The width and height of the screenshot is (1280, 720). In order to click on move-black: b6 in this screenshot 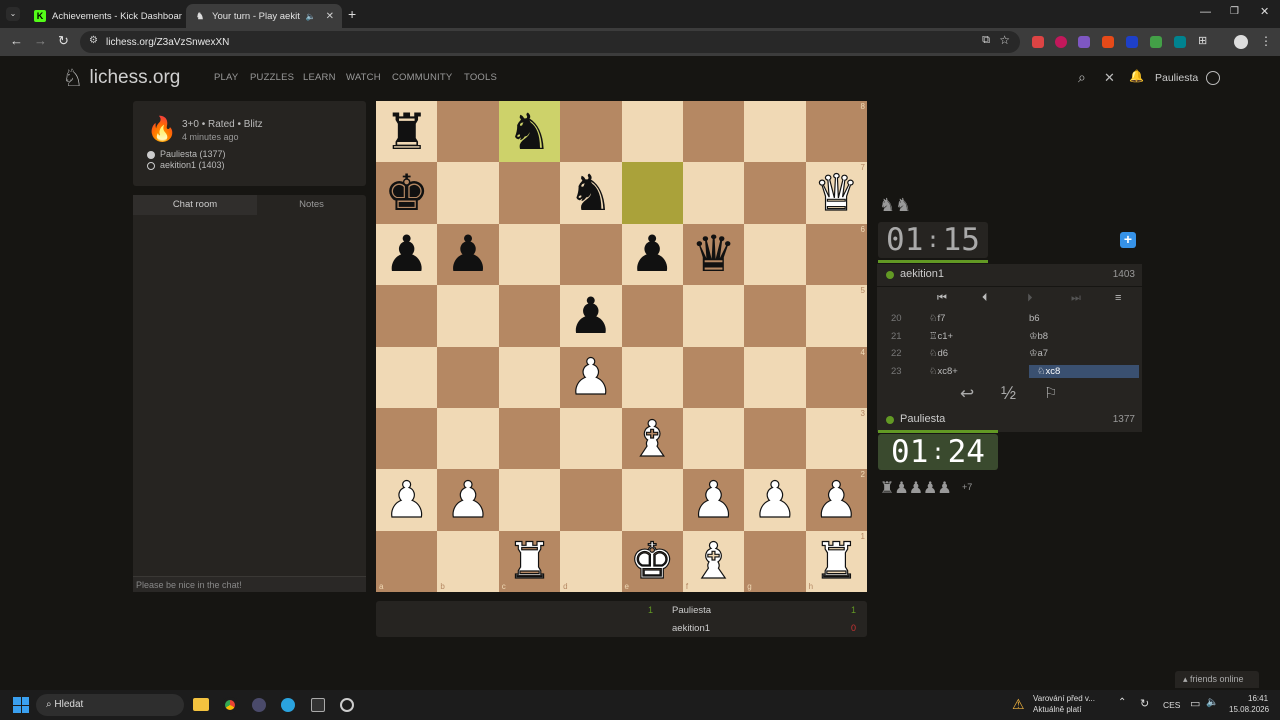, I will do `click(1034, 318)`.